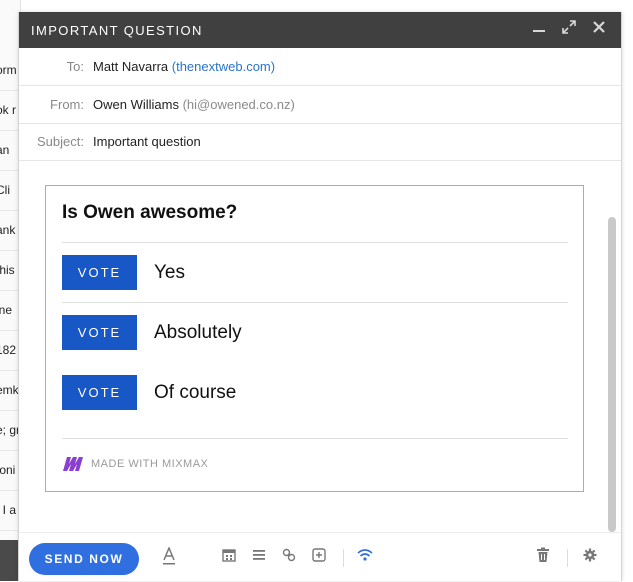 The image size is (633, 582). Describe the element at coordinates (539, 30) in the screenshot. I see `minimize-icon` at that location.